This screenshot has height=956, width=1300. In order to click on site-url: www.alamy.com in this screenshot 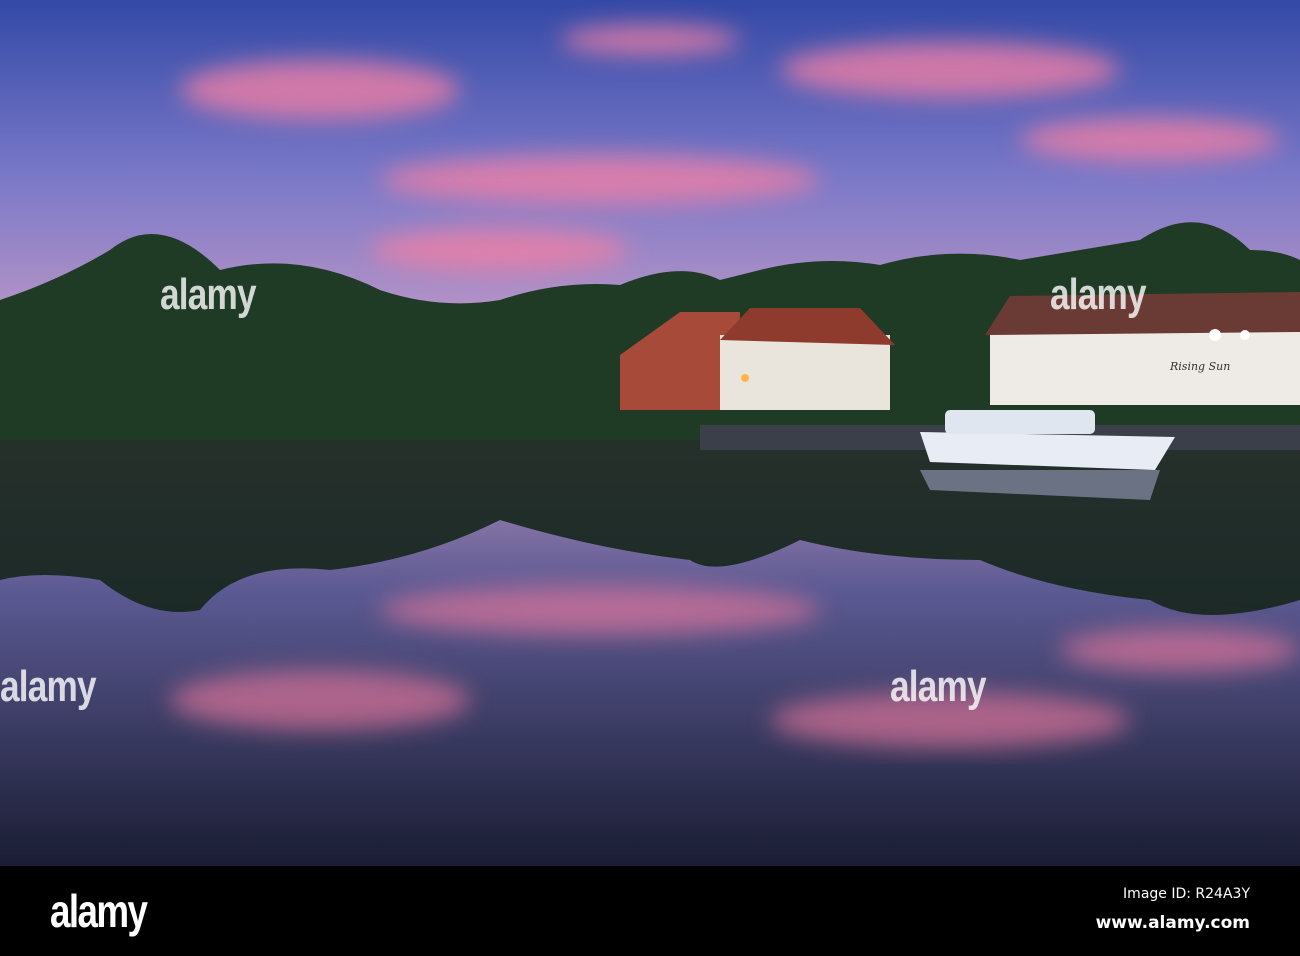, I will do `click(1173, 923)`.